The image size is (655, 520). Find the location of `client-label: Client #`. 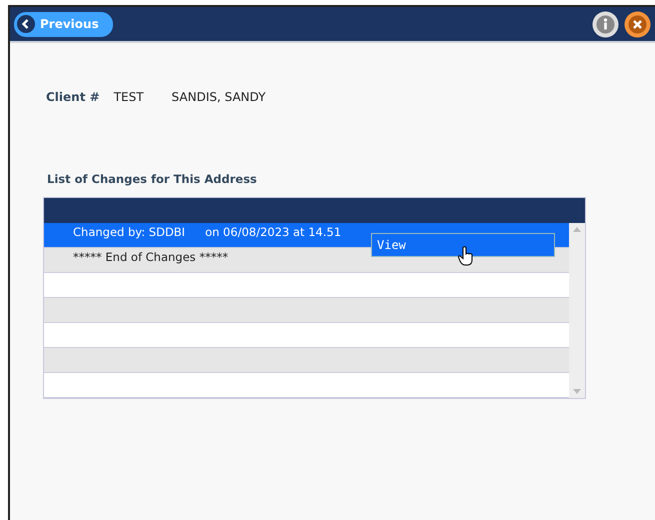

client-label: Client # is located at coordinates (73, 97).